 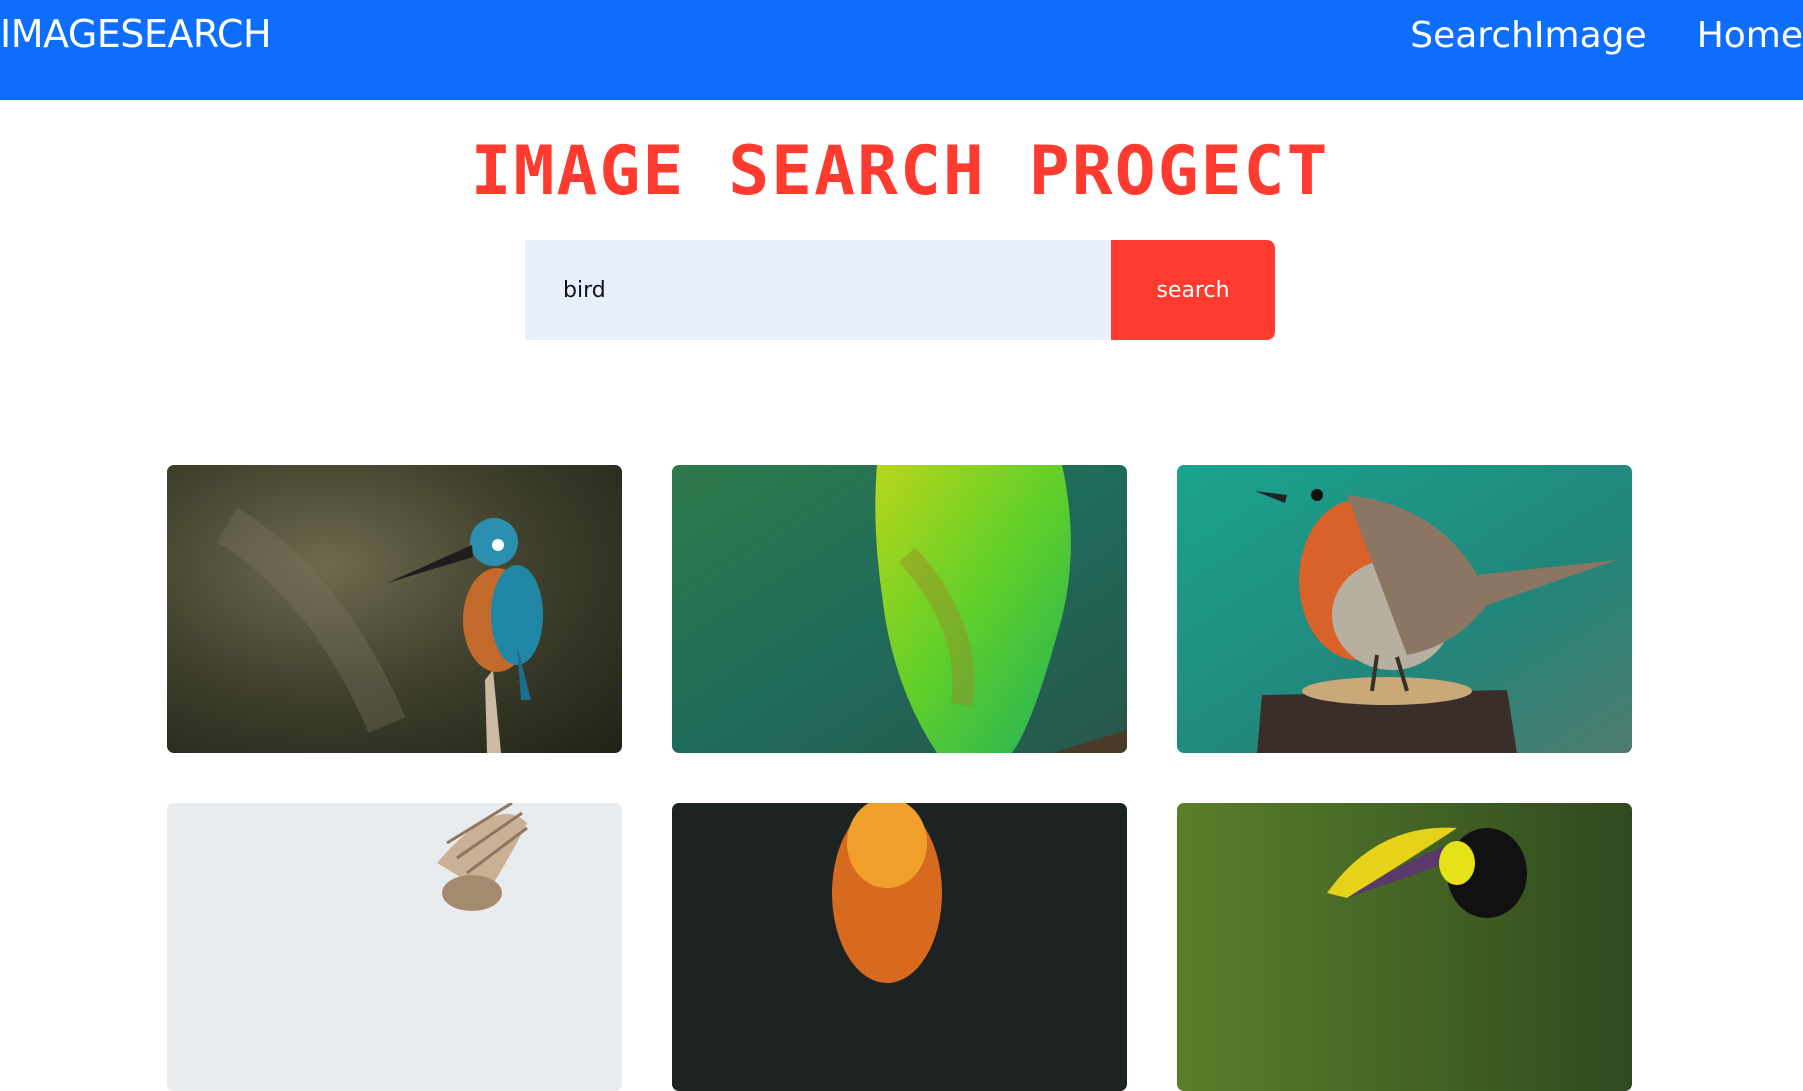 What do you see at coordinates (899, 609) in the screenshot?
I see `result-image-green-parrot` at bounding box center [899, 609].